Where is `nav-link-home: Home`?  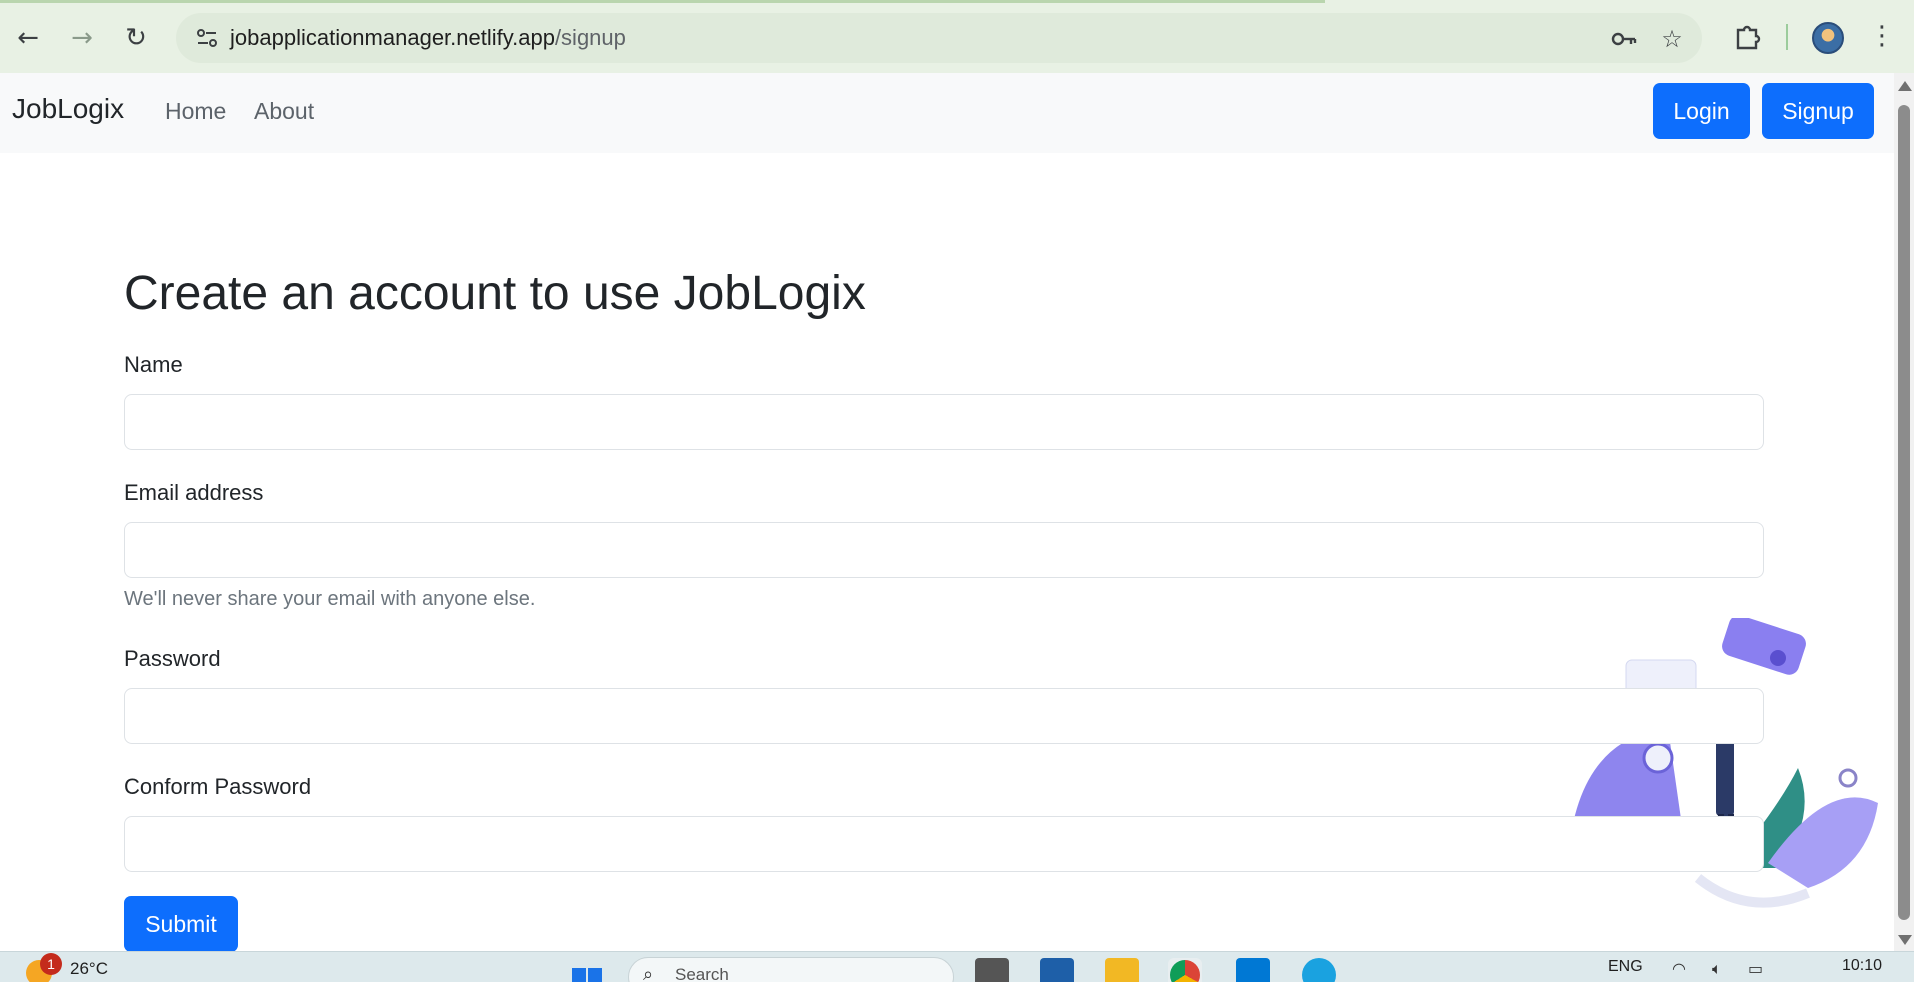
nav-link-home: Home is located at coordinates (195, 111).